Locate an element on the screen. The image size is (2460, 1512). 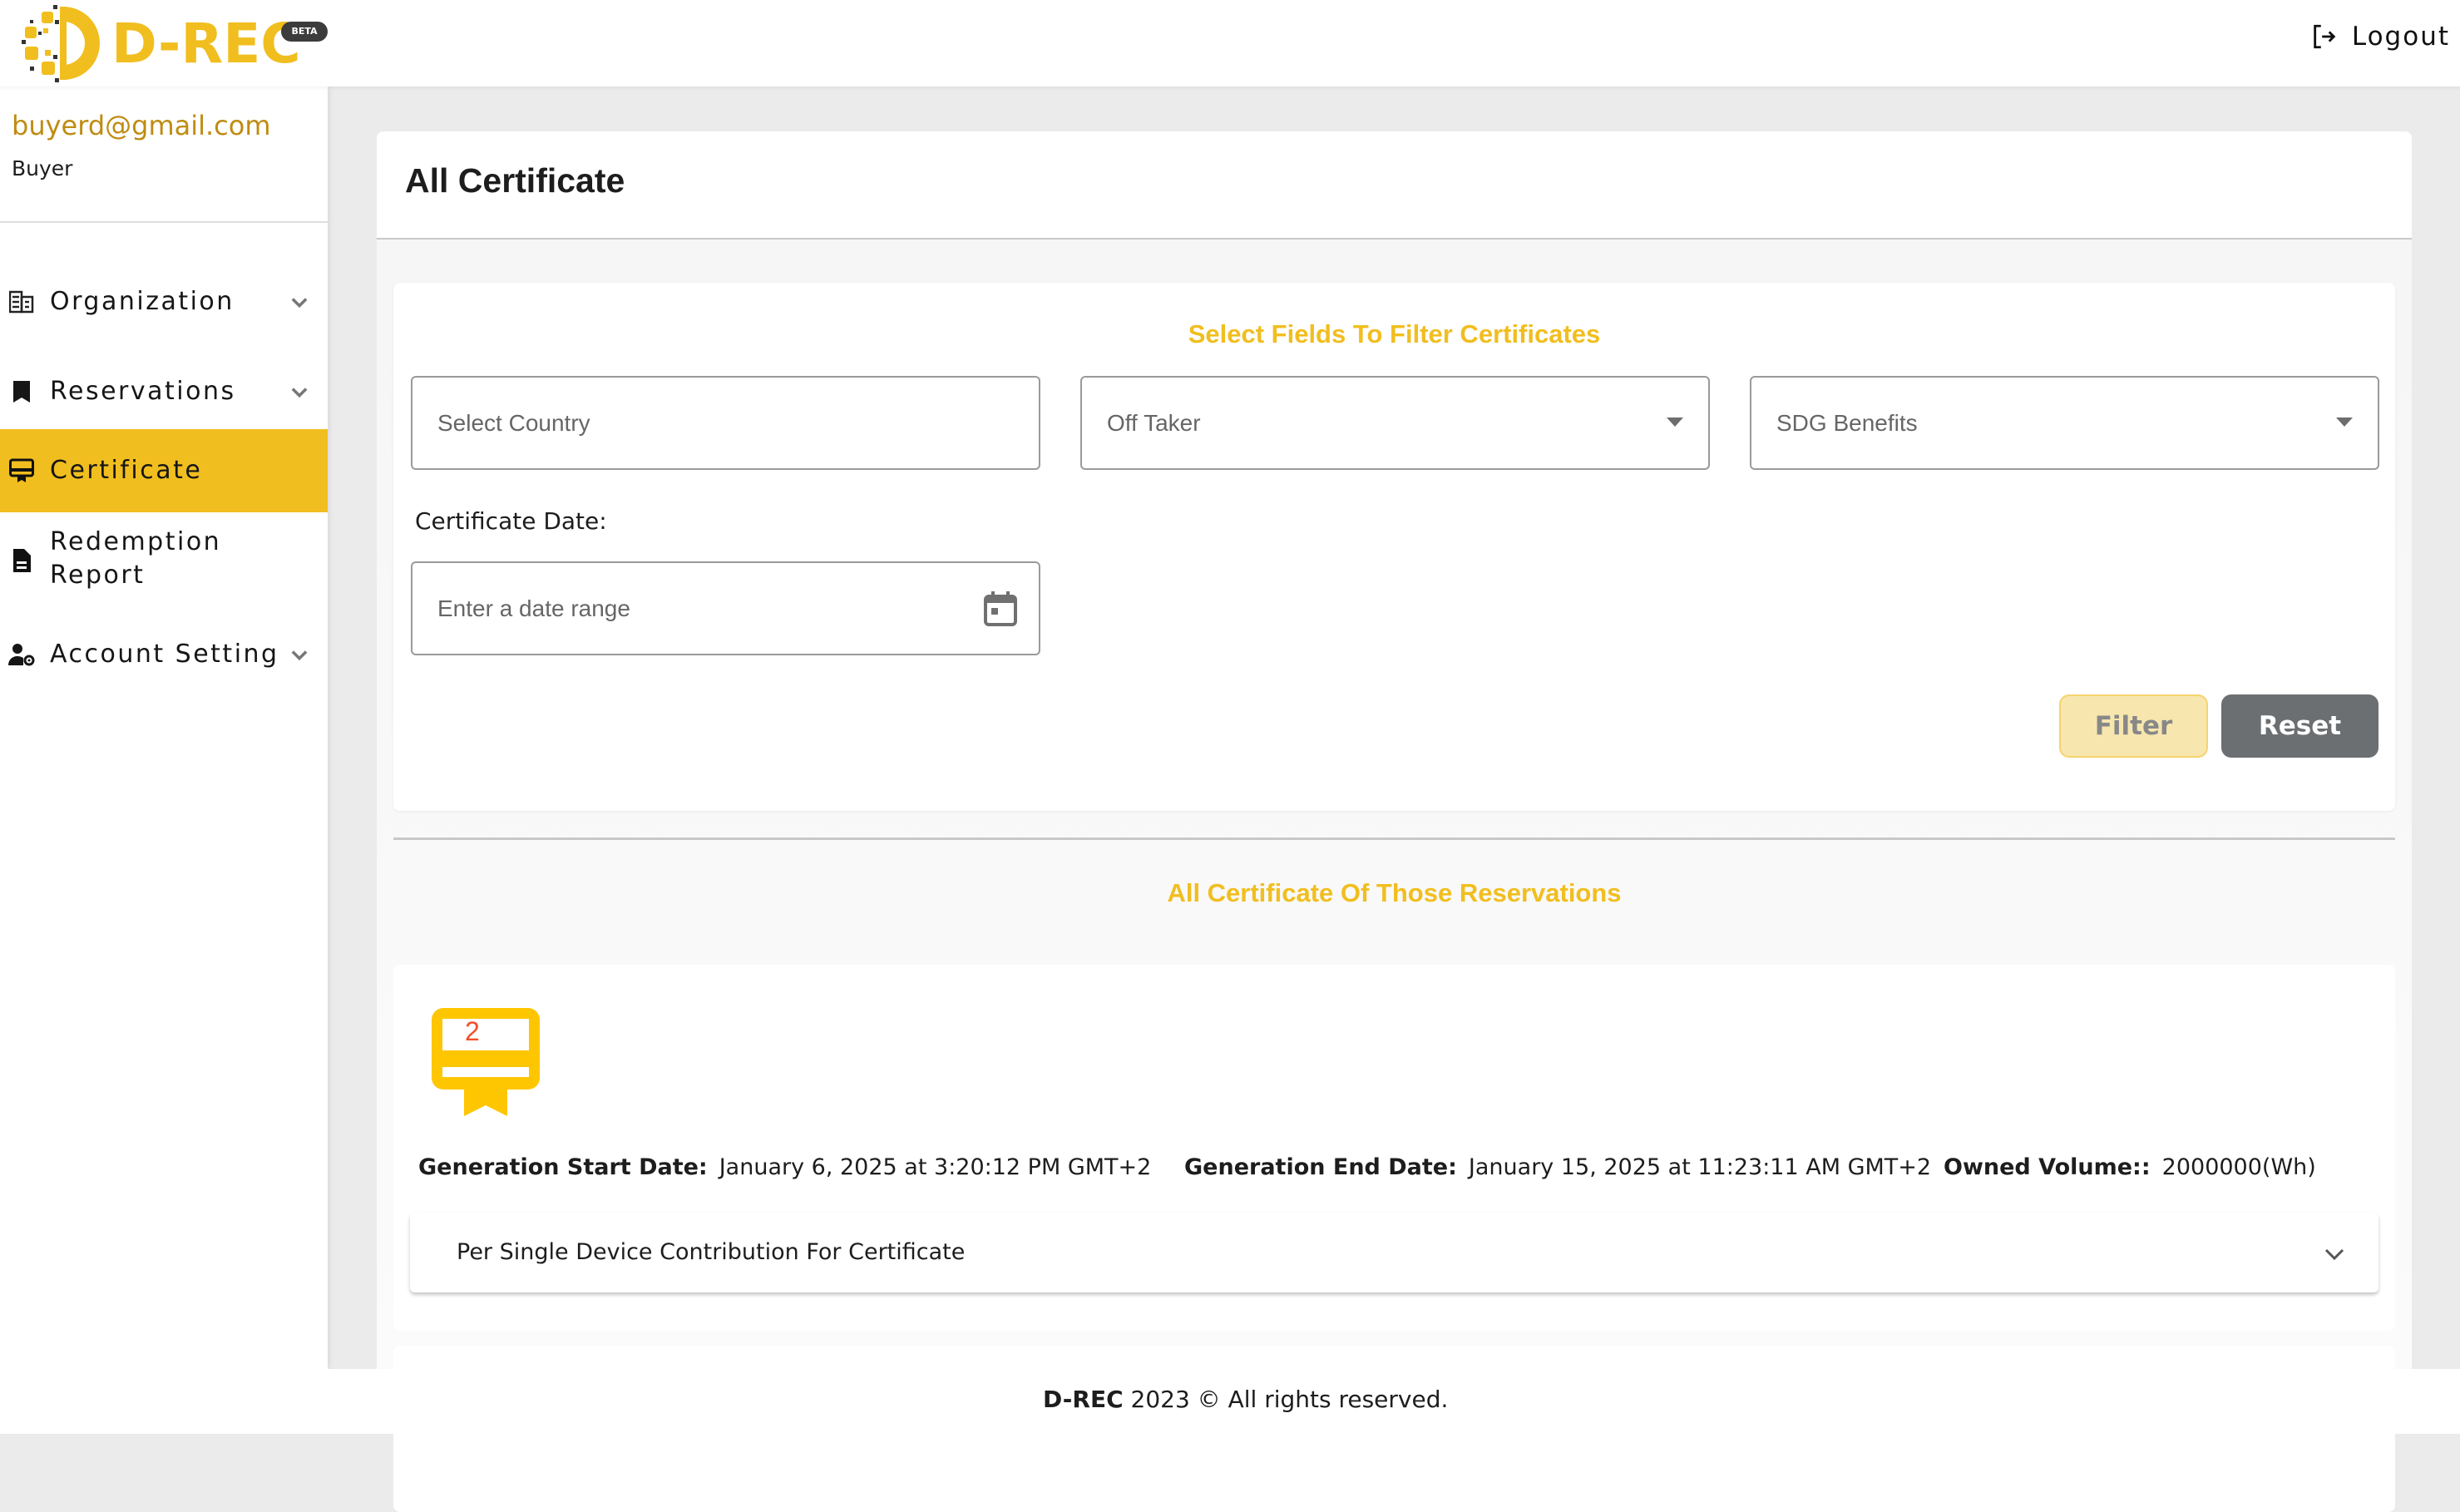
sidebar-divider is located at coordinates (164, 222).